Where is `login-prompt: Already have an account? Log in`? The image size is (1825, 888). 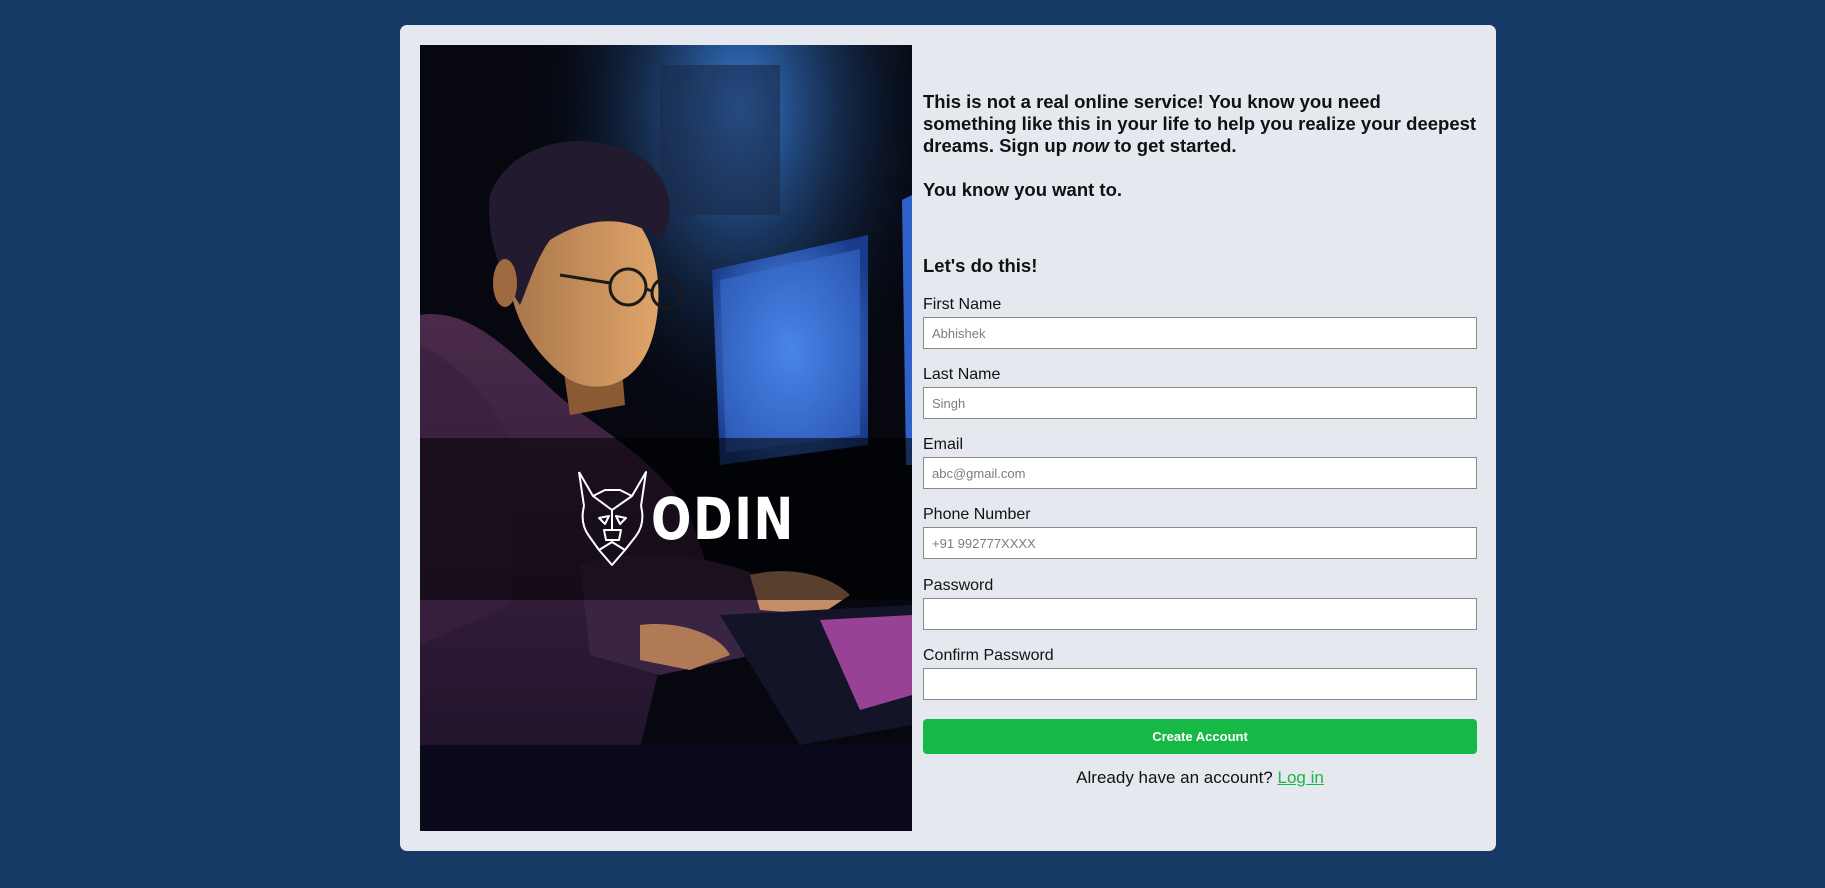
login-prompt: Already have an account? Log in is located at coordinates (1200, 778).